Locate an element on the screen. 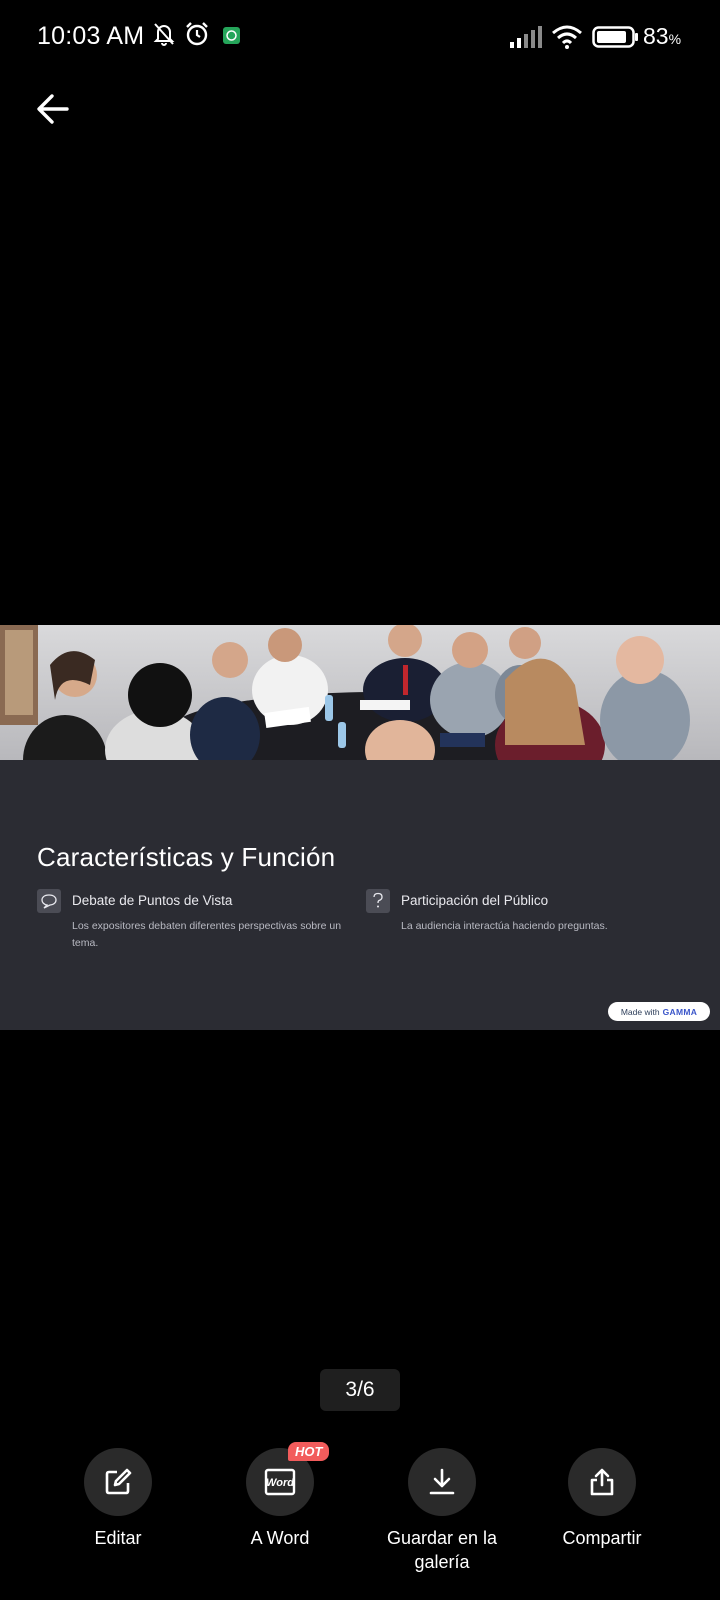 The image size is (720, 1600). share-icon is located at coordinates (602, 1482).